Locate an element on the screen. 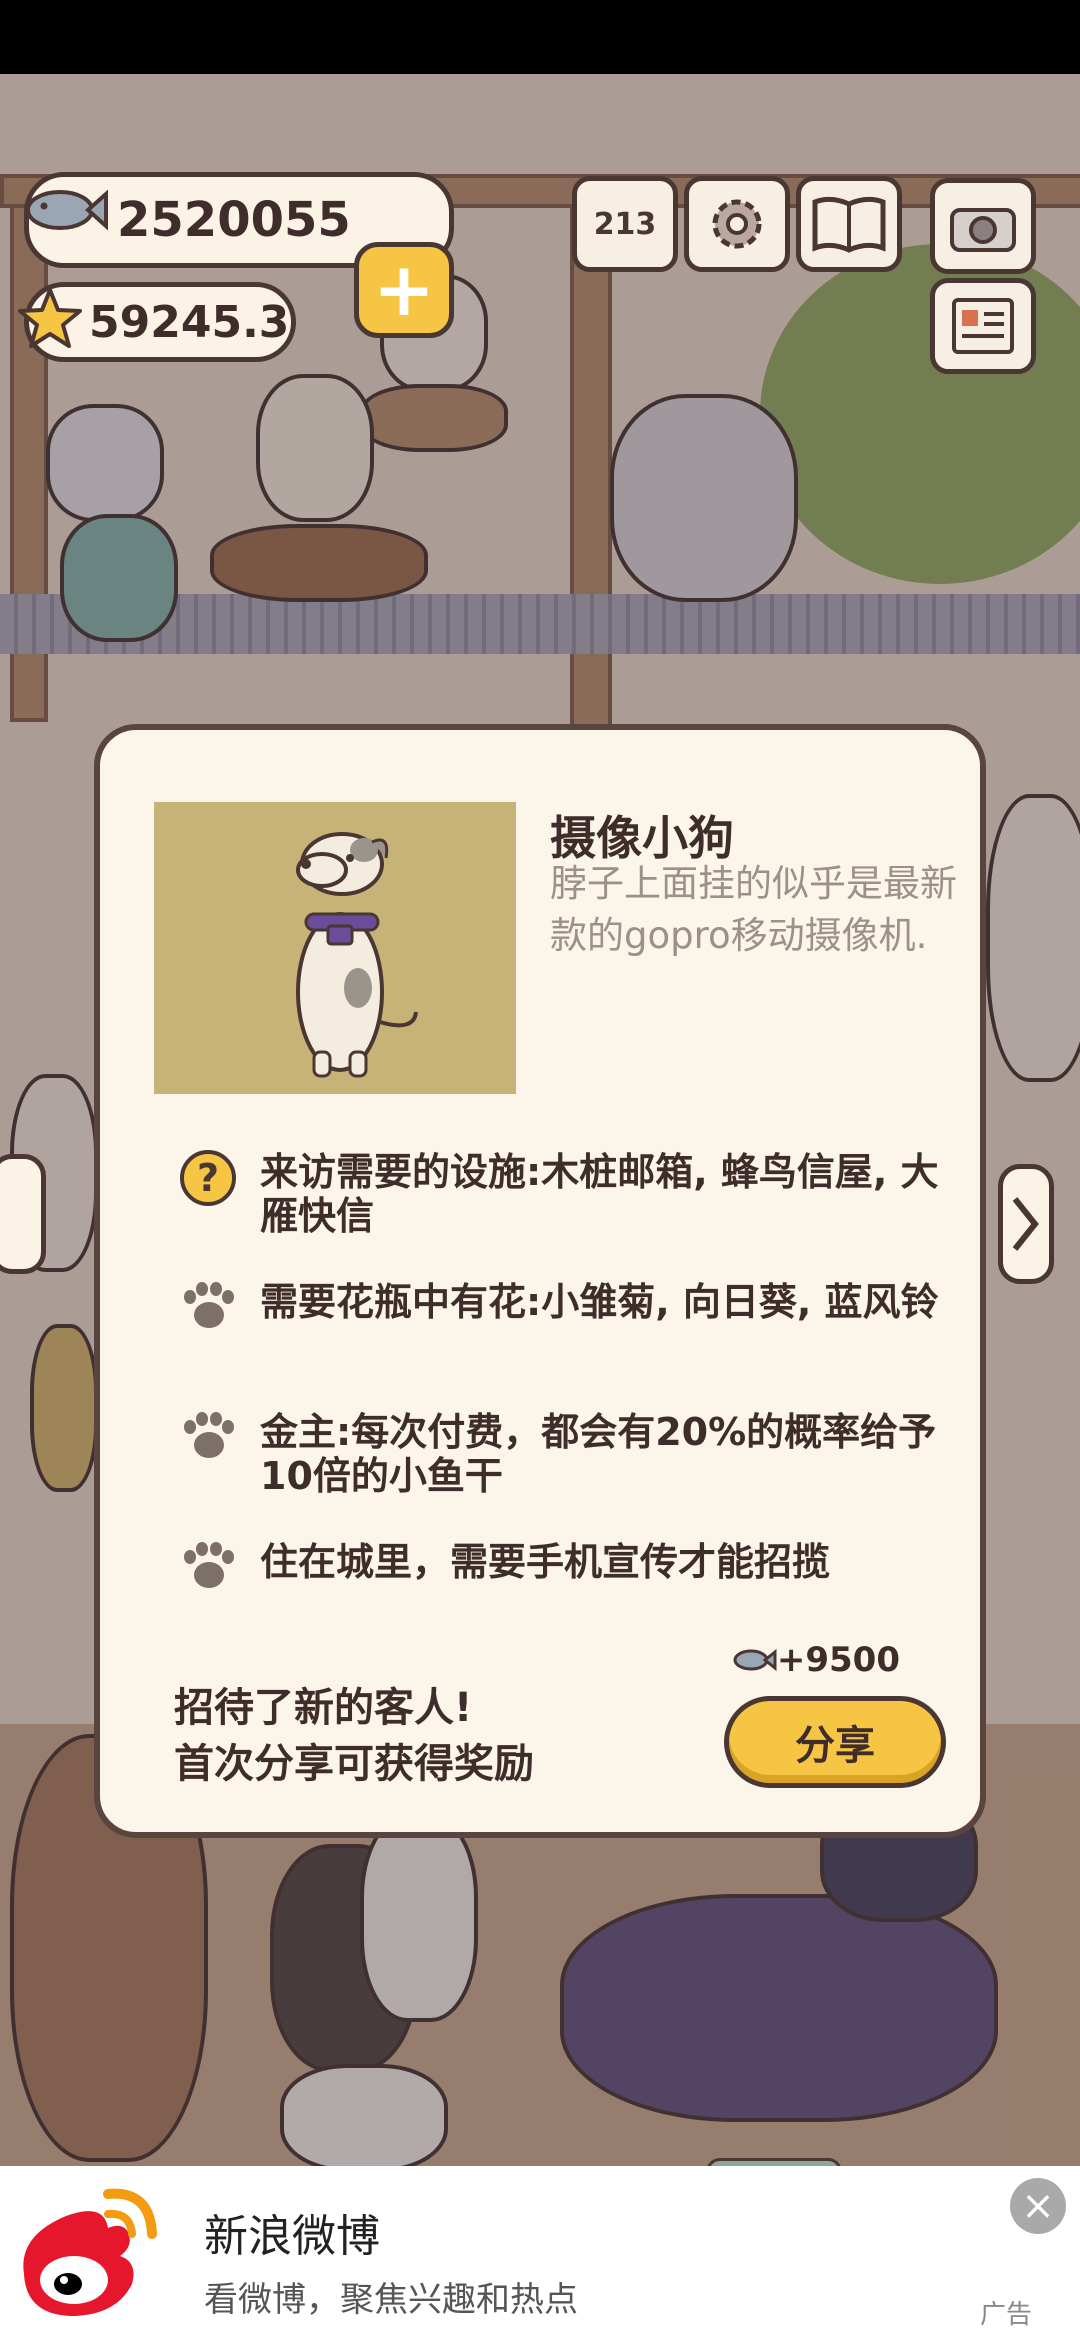 The height and width of the screenshot is (2340, 1080). ad-title: 新浪微博 is located at coordinates (292, 2236).